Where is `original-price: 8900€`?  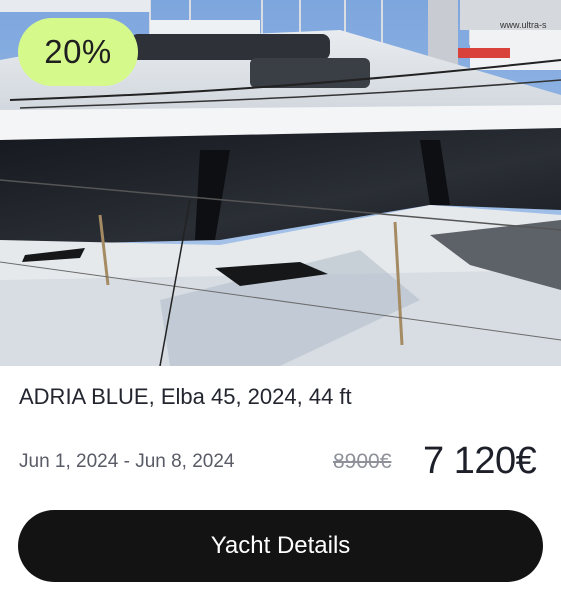
original-price: 8900€ is located at coordinates (362, 461).